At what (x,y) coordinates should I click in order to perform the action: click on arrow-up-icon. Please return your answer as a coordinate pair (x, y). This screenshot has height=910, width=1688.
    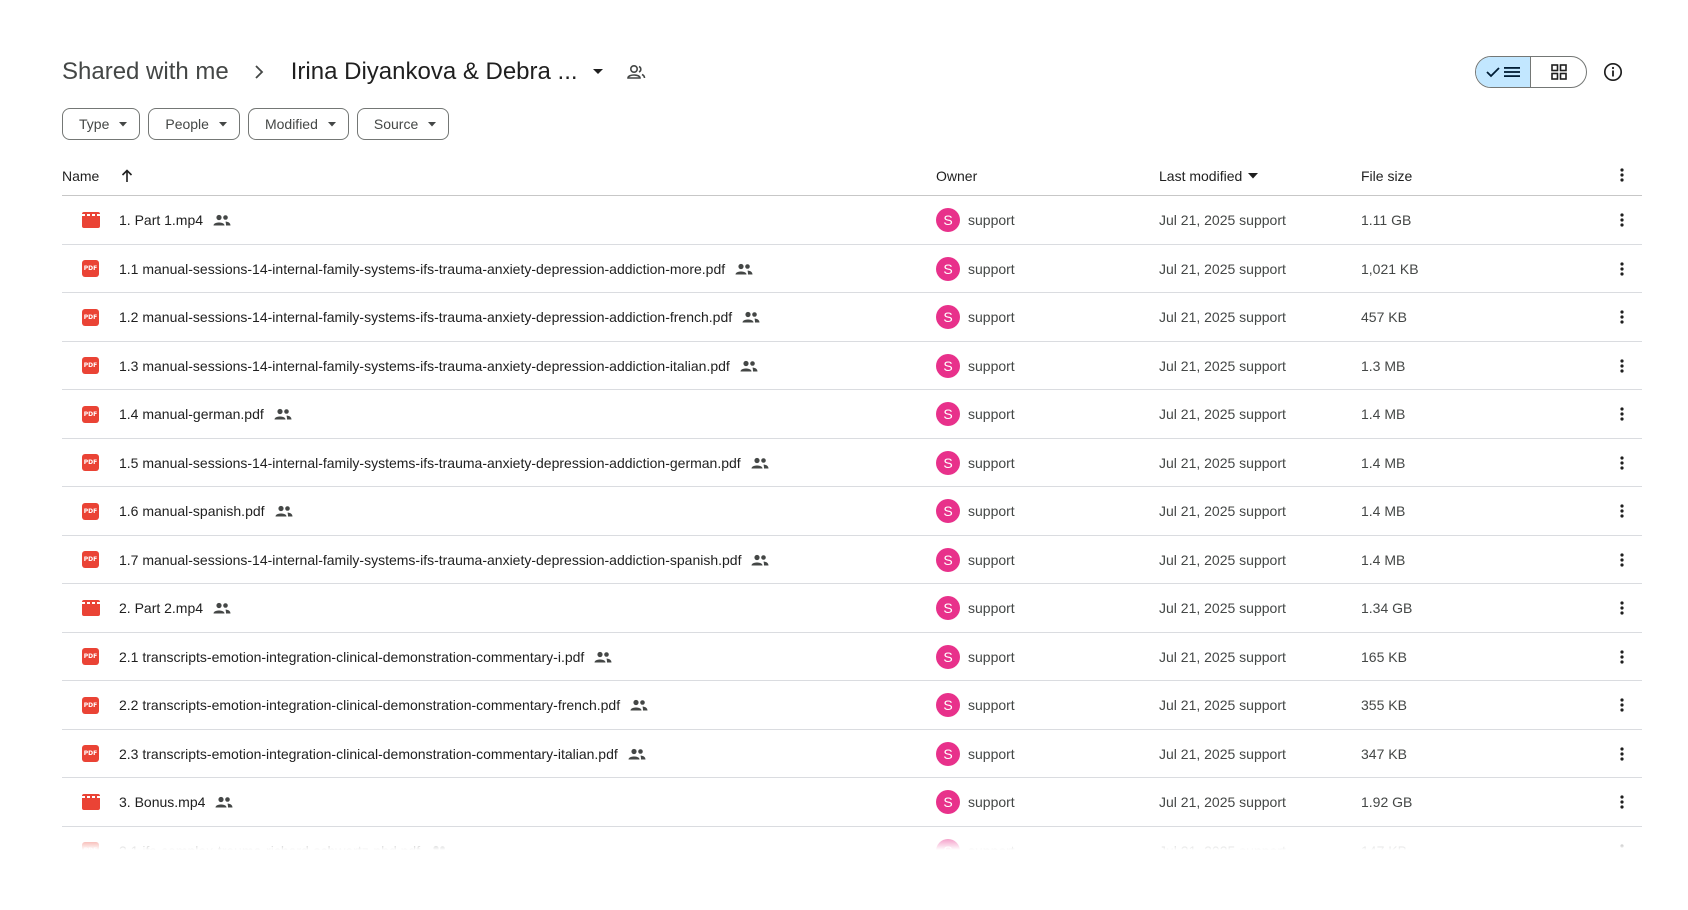
    Looking at the image, I should click on (127, 176).